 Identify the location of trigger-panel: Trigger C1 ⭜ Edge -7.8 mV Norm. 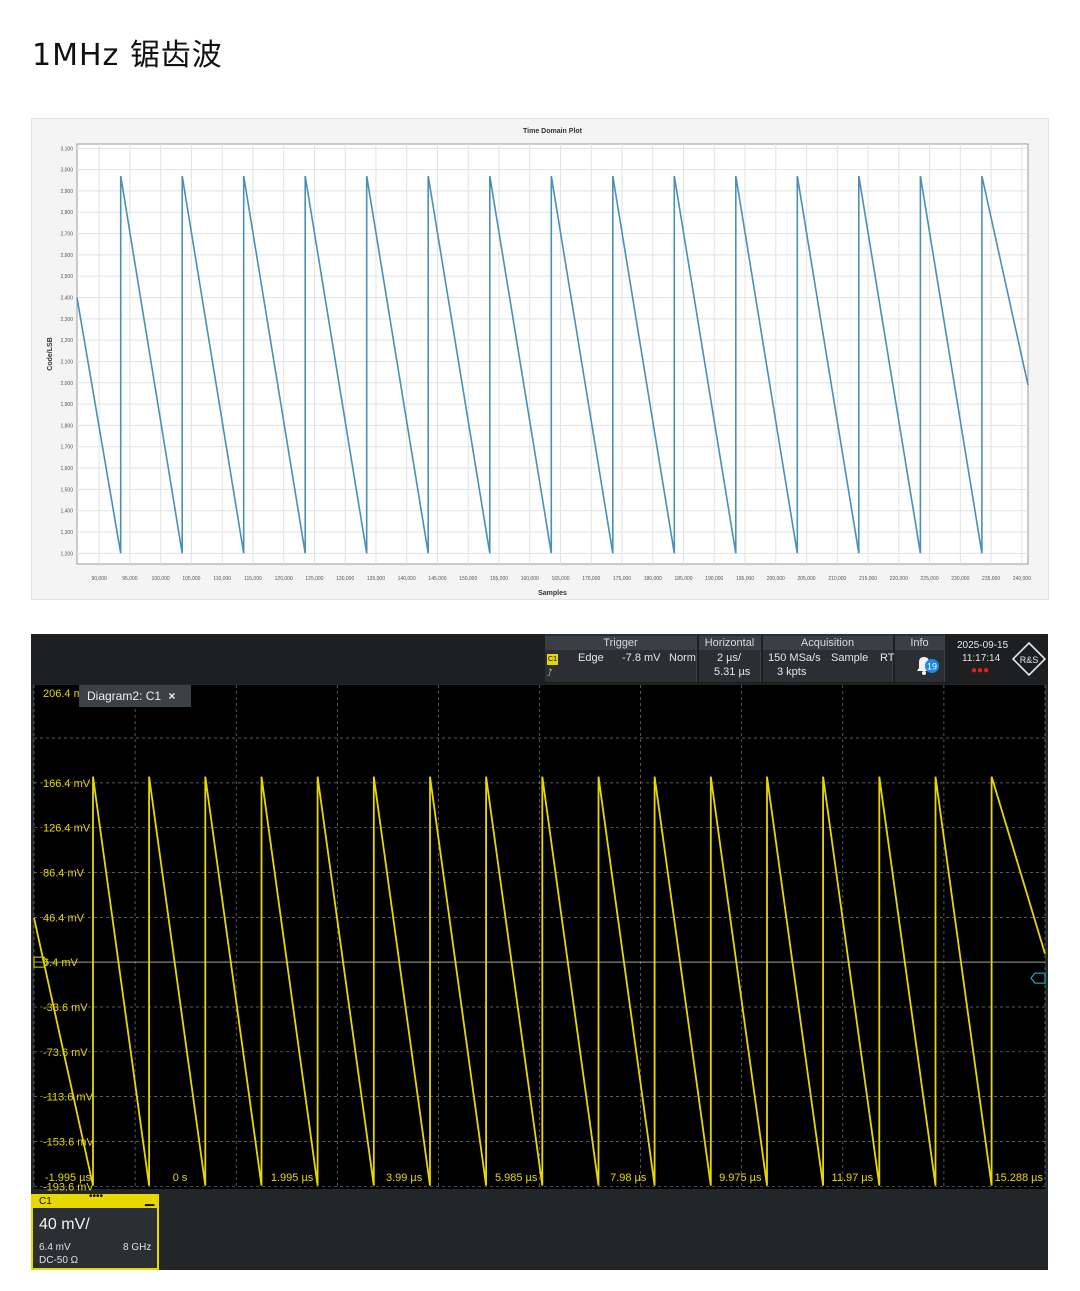
(621, 658).